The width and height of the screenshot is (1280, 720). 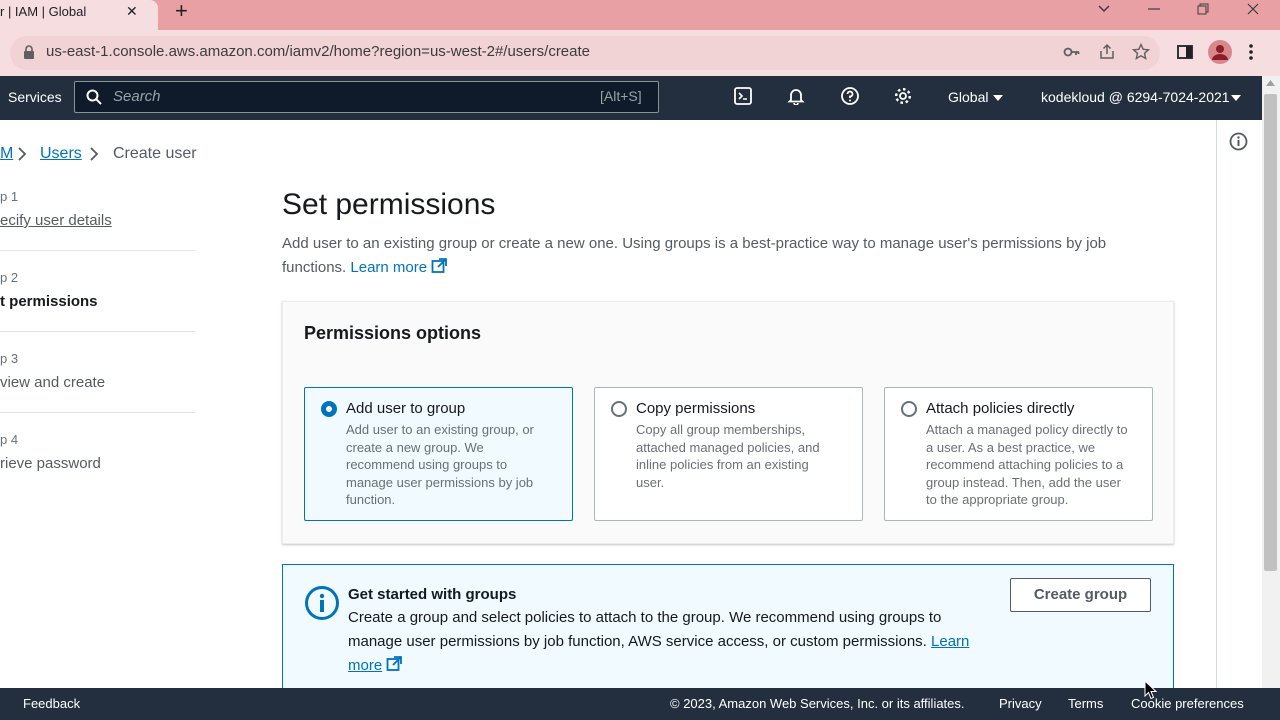 I want to click on page-title: Set permissions, so click(x=389, y=204).